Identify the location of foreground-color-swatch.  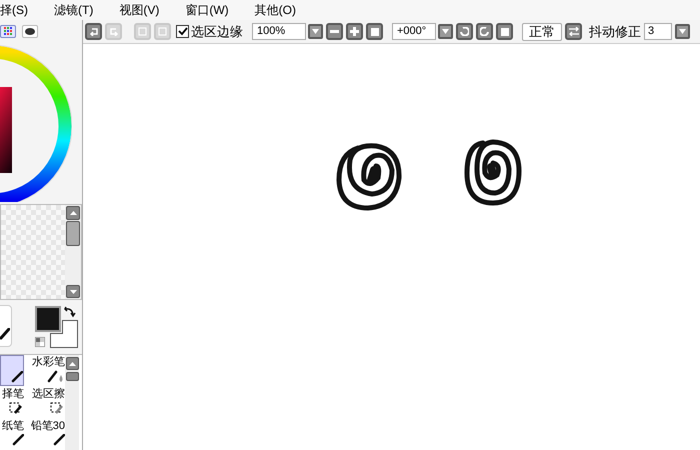
(48, 319).